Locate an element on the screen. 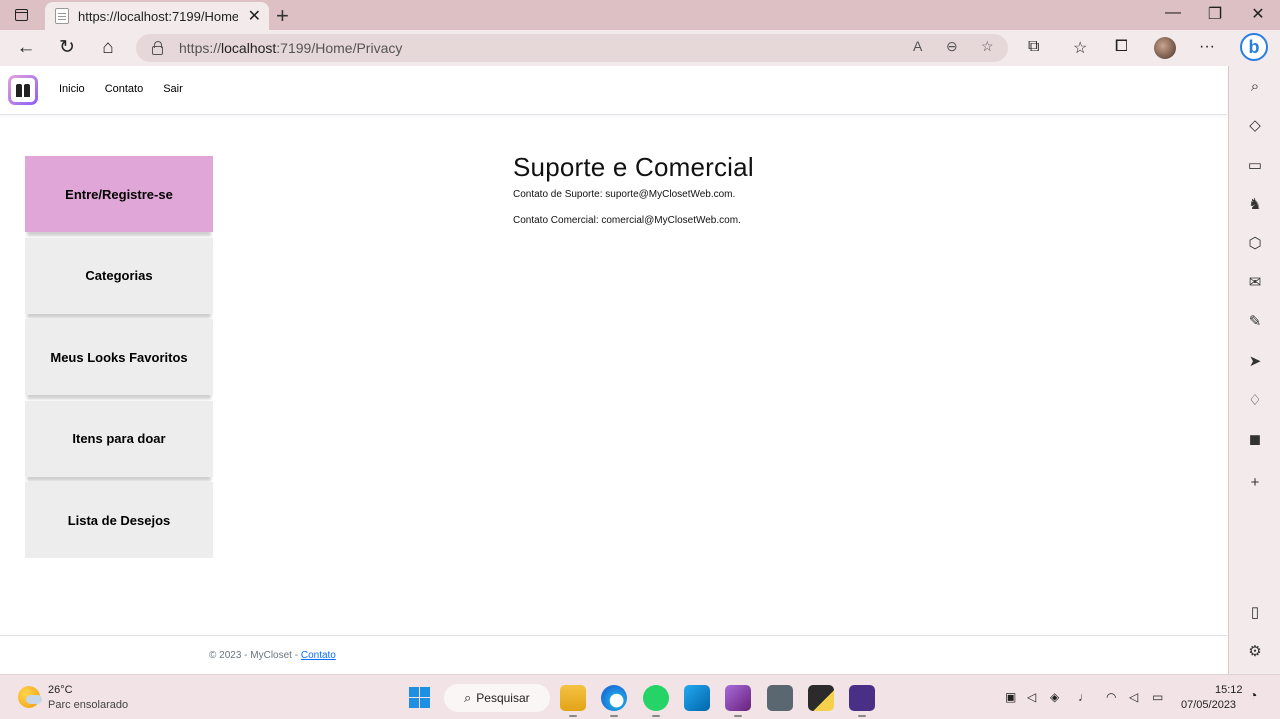  site-header: Inicio Contato Sair is located at coordinates (613, 90).